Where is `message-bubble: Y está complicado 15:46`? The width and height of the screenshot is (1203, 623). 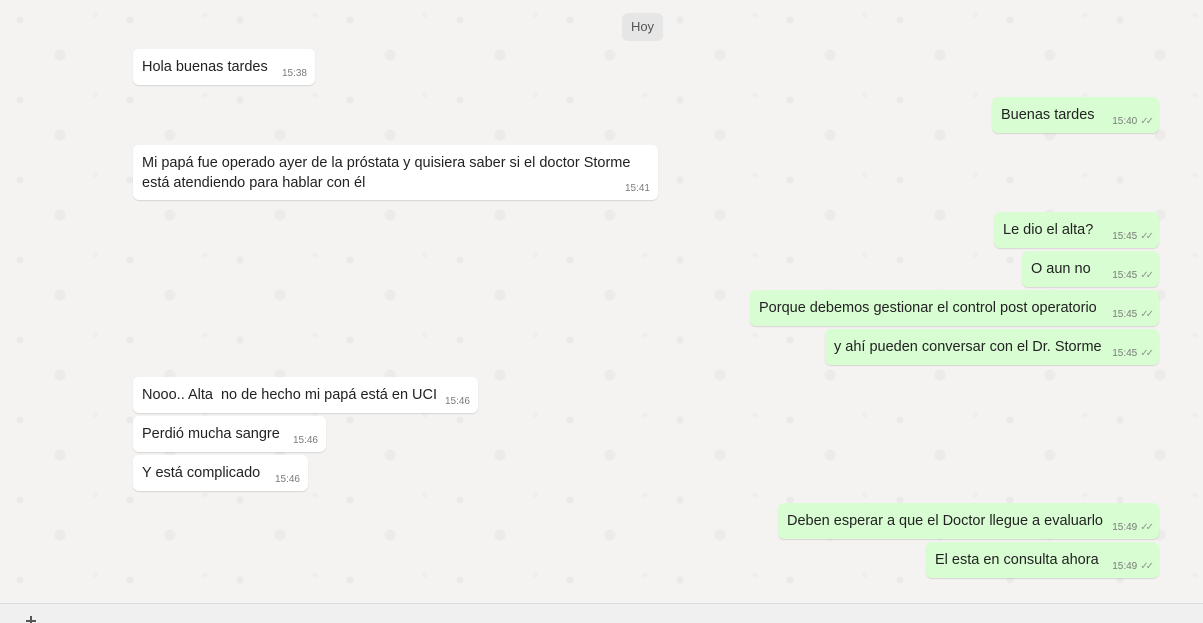
message-bubble: Y está complicado 15:46 is located at coordinates (220, 473).